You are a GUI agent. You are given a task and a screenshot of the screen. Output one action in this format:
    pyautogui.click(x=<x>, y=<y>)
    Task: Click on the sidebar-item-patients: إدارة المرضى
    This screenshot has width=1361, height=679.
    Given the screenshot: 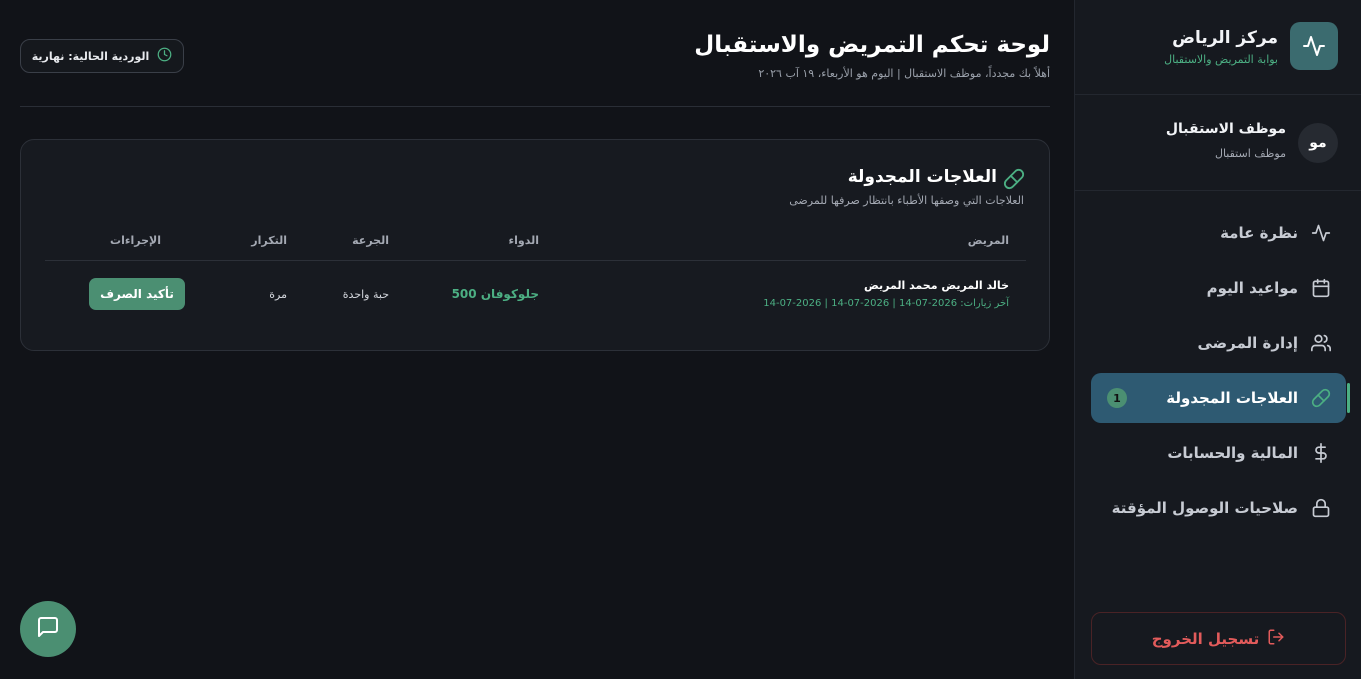 What is the action you would take?
    pyautogui.click(x=1218, y=343)
    